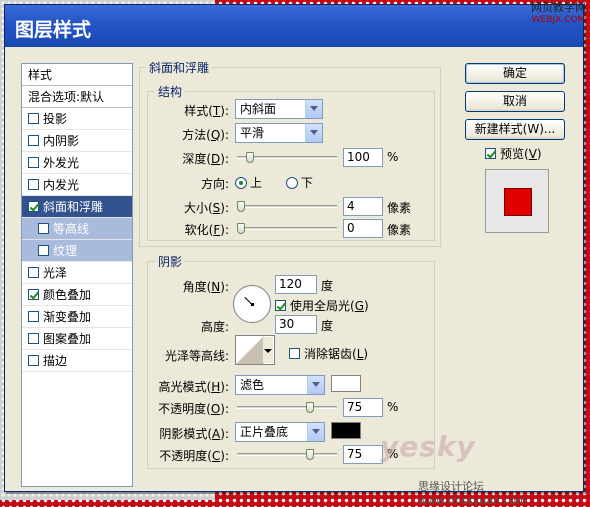 Image resolution: width=590 pixels, height=507 pixels. Describe the element at coordinates (216, 287) in the screenshot. I see `angle-label-key: N` at that location.